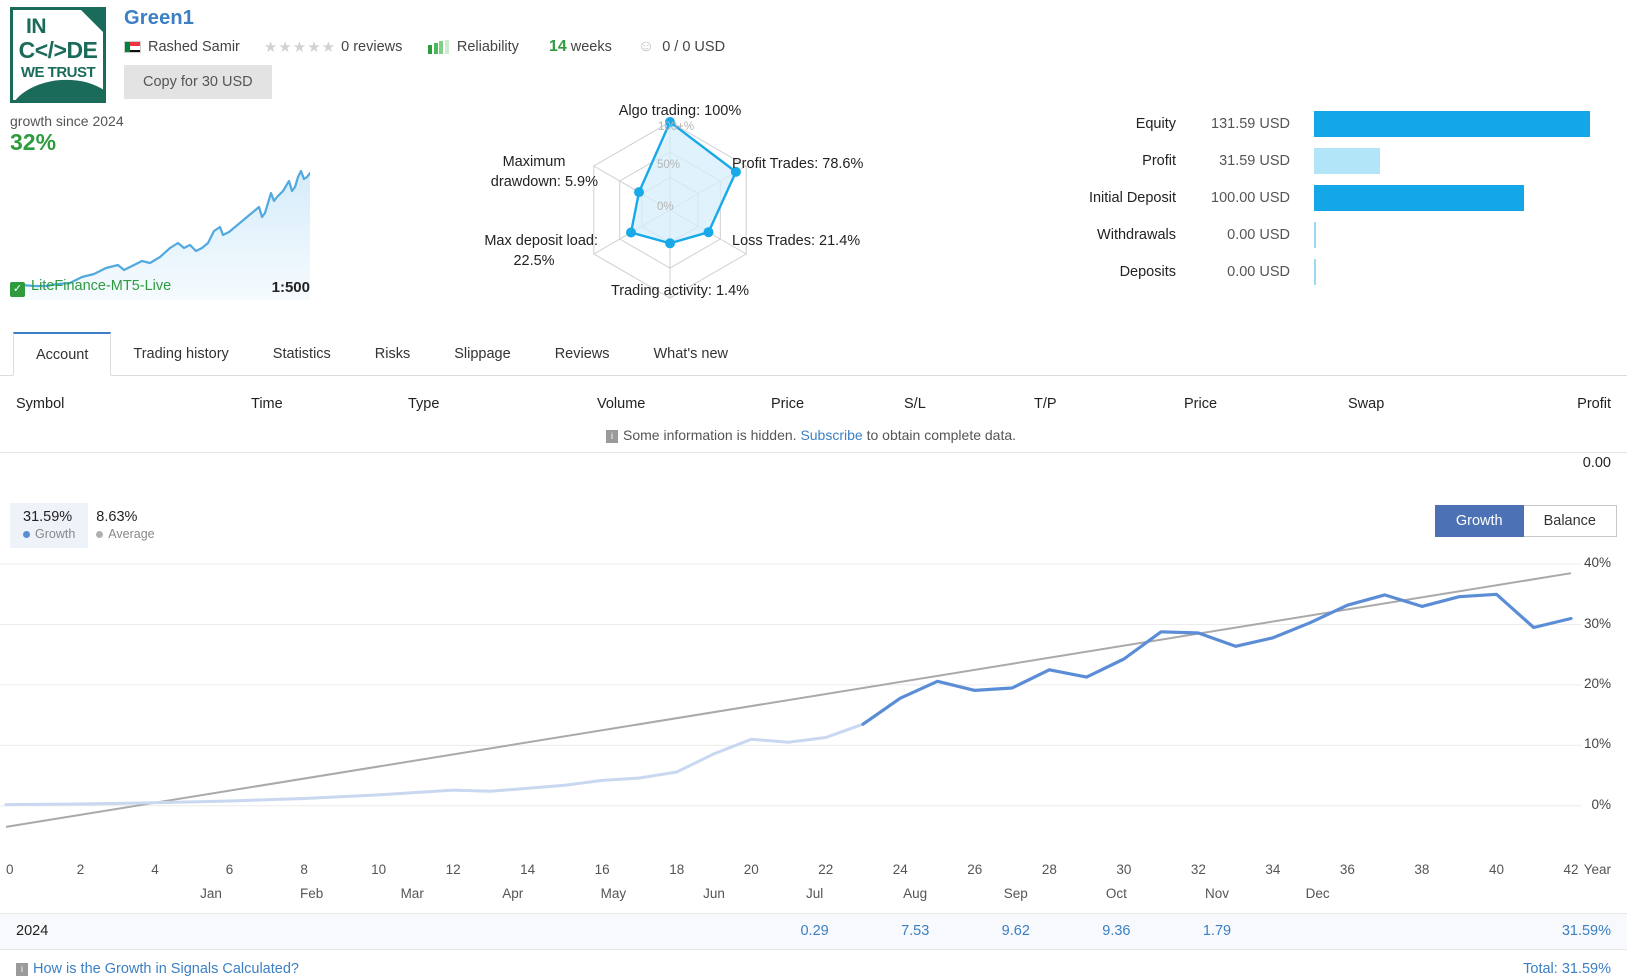 The height and width of the screenshot is (980, 1627). What do you see at coordinates (1132, 197) in the screenshot?
I see `equity-row-label: Initial Deposit` at bounding box center [1132, 197].